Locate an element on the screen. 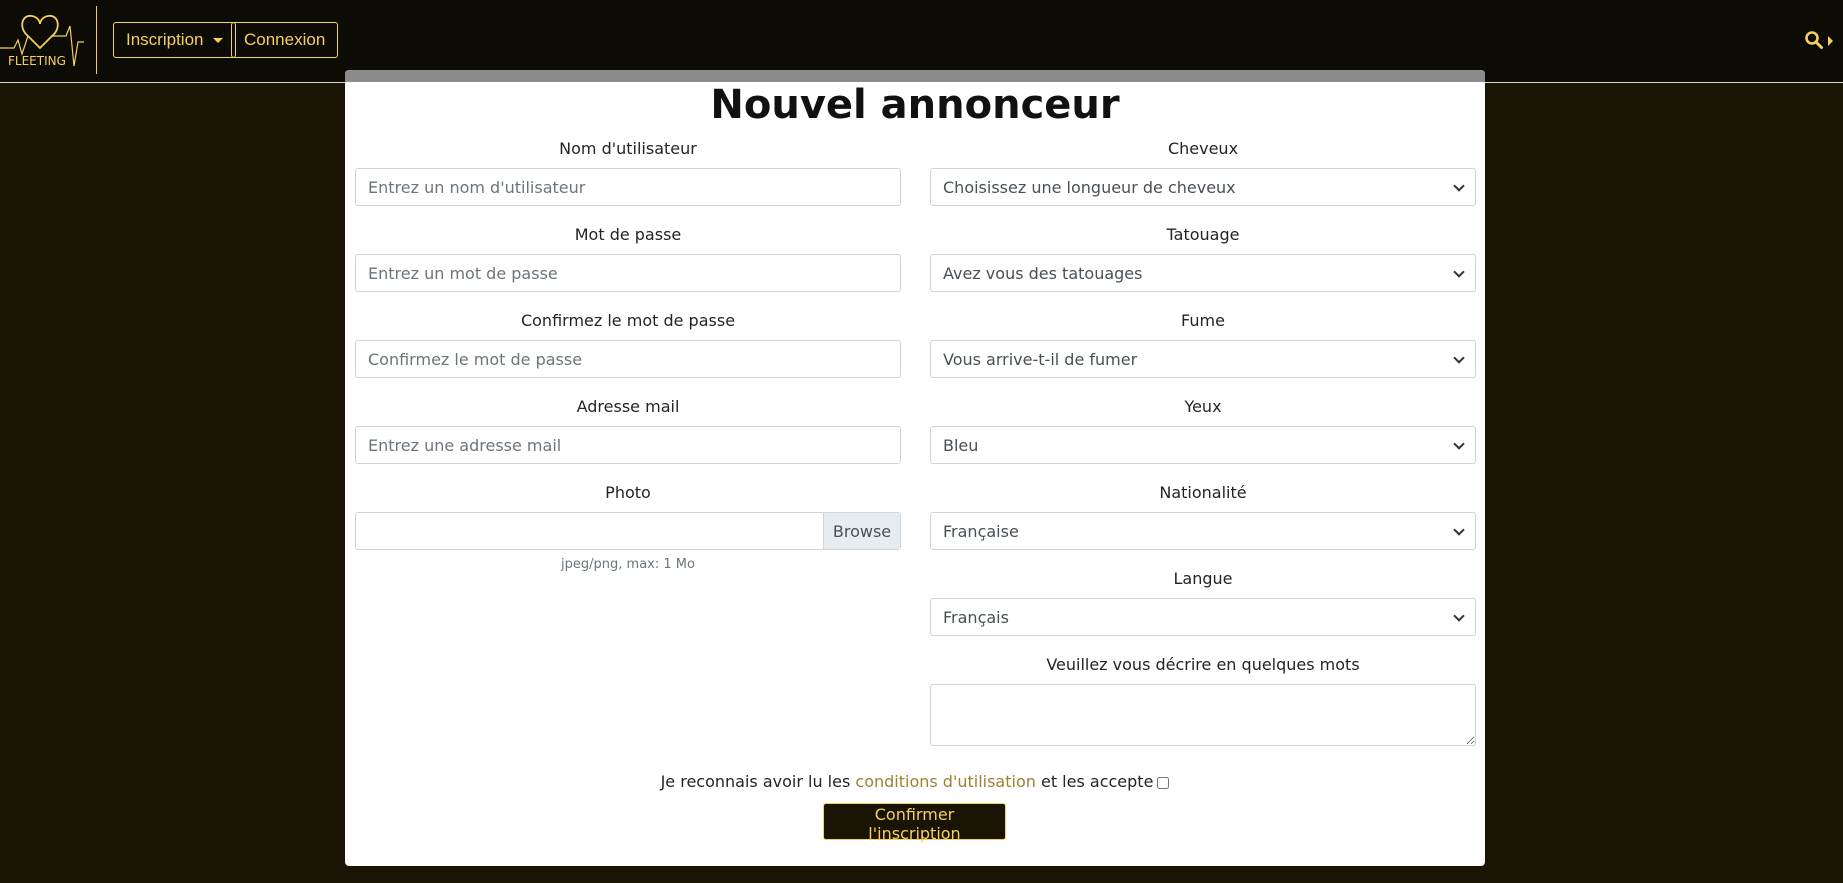 Image resolution: width=1843 pixels, height=883 pixels. hair-select-value: Choisissez une longueur de cheveux is located at coordinates (1089, 187).